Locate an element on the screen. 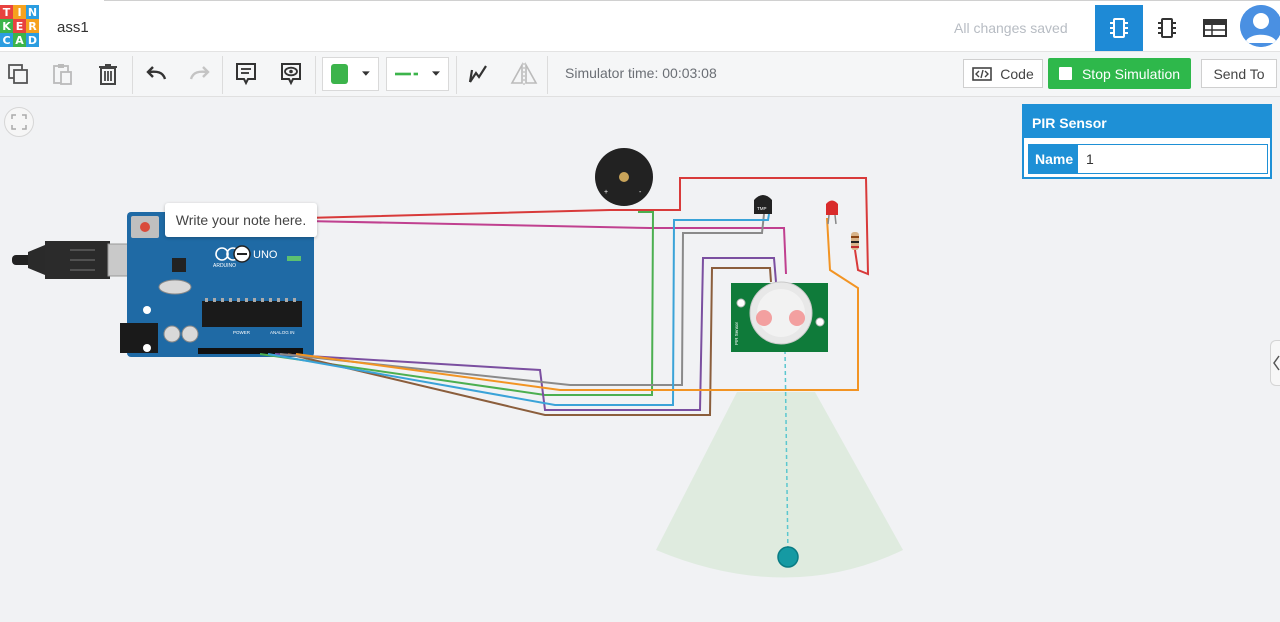 The height and width of the screenshot is (622, 1280). code-icon is located at coordinates (982, 73).